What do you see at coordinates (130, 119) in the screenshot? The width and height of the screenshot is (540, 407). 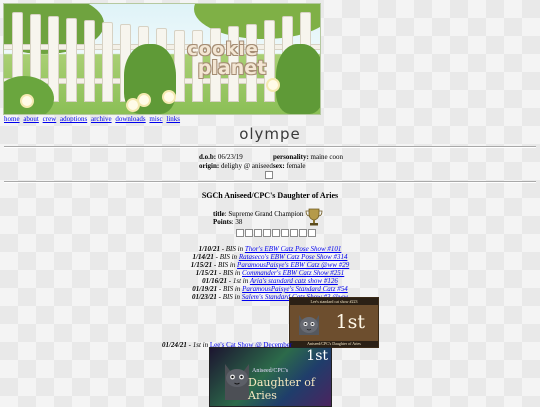 I see `nav-link-downloads: downloads` at bounding box center [130, 119].